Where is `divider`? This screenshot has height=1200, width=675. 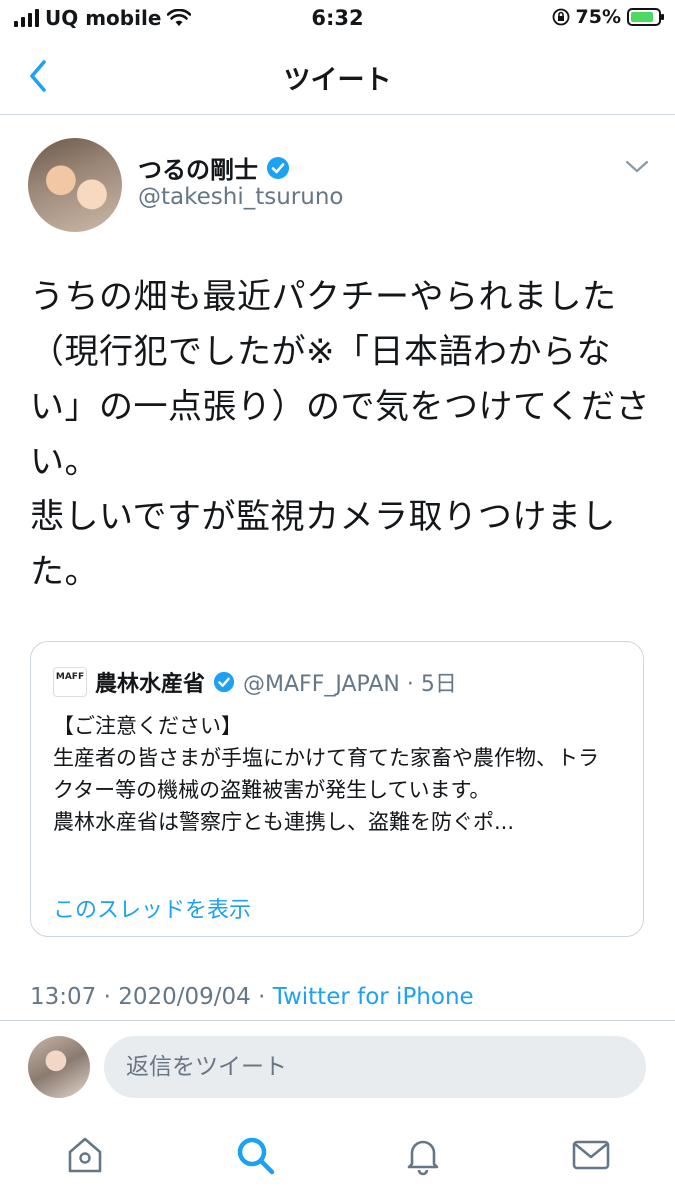 divider is located at coordinates (337, 1020).